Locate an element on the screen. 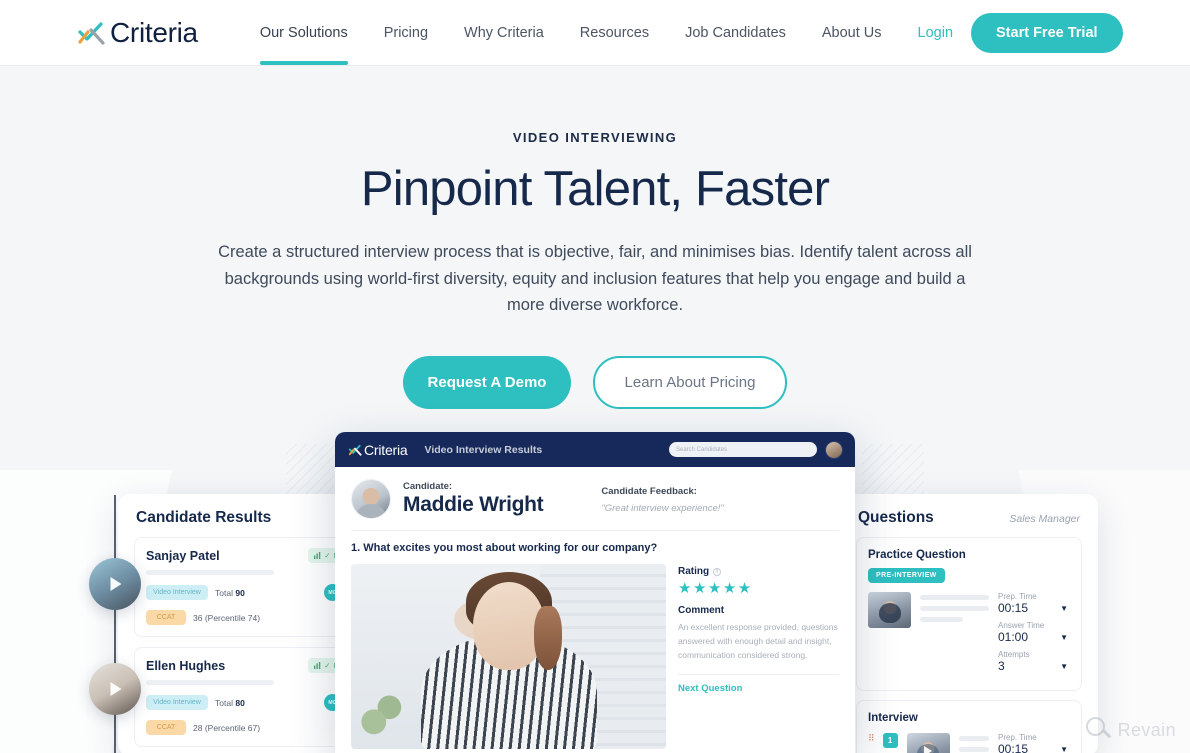 Image resolution: width=1190 pixels, height=753 pixels. video-background-plant is located at coordinates (379, 716).